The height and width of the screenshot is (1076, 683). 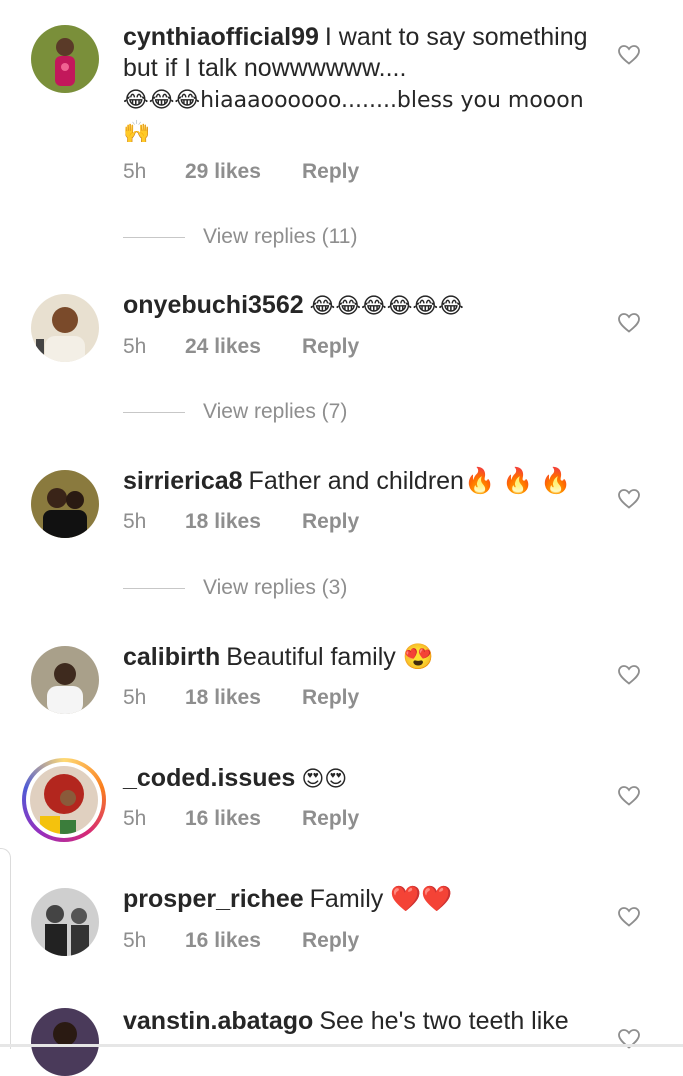 I want to click on avatar-story-ring, so click(x=64, y=800).